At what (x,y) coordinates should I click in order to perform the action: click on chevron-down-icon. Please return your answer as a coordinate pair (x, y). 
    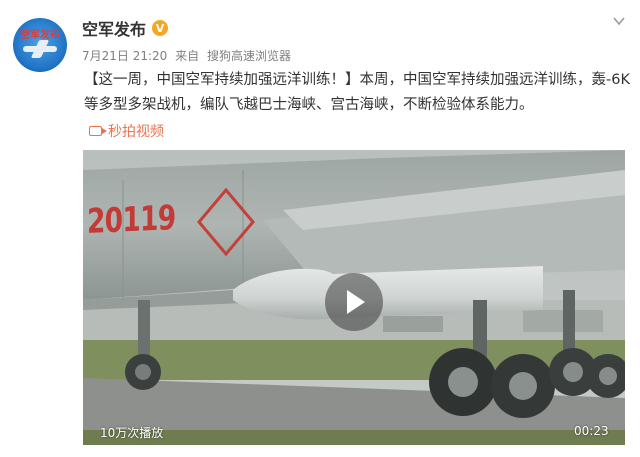
    Looking at the image, I should click on (619, 21).